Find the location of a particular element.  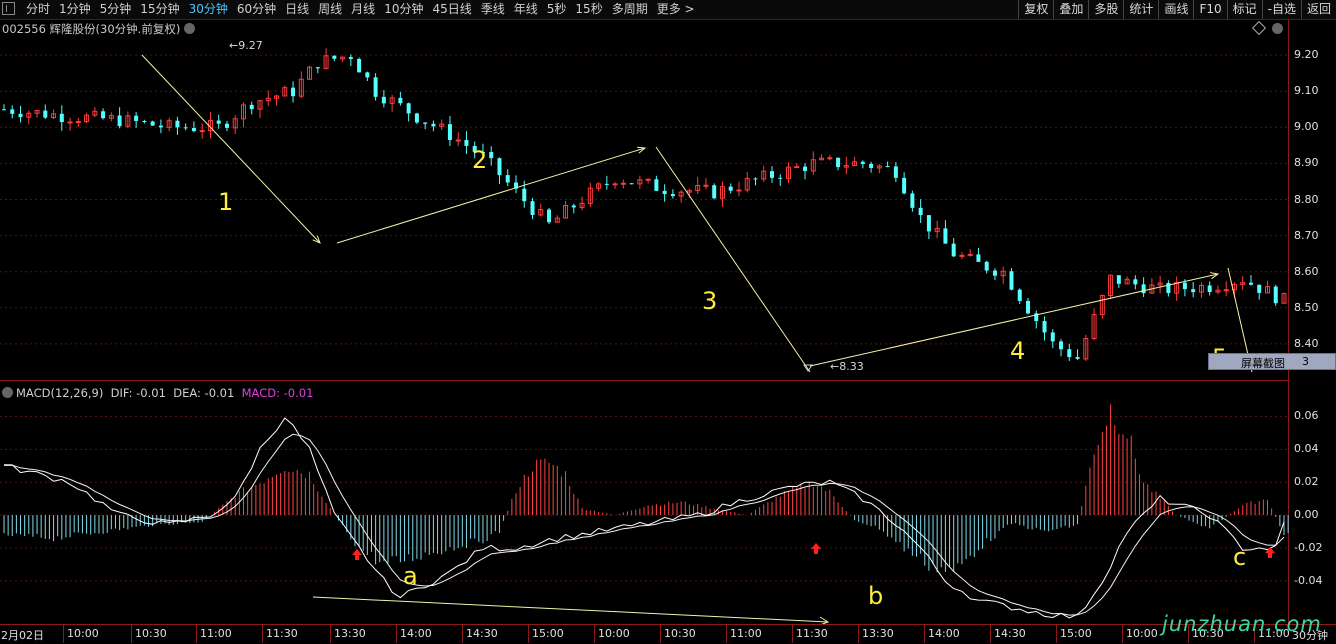

divergence-line is located at coordinates (570, 609).